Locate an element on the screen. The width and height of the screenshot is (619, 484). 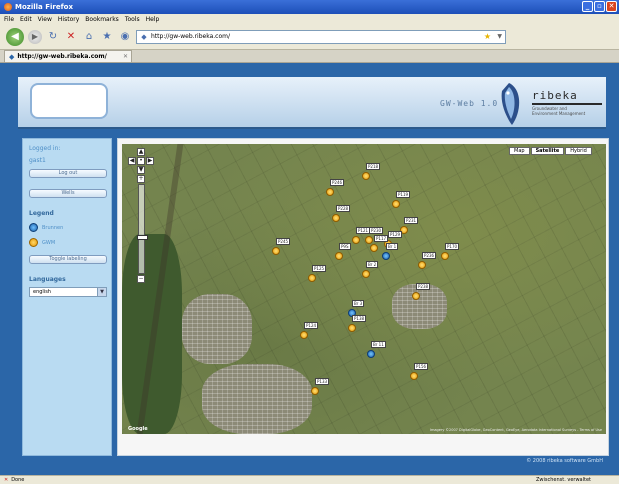
map-marker-label: P133 is located at coordinates (322, 381).